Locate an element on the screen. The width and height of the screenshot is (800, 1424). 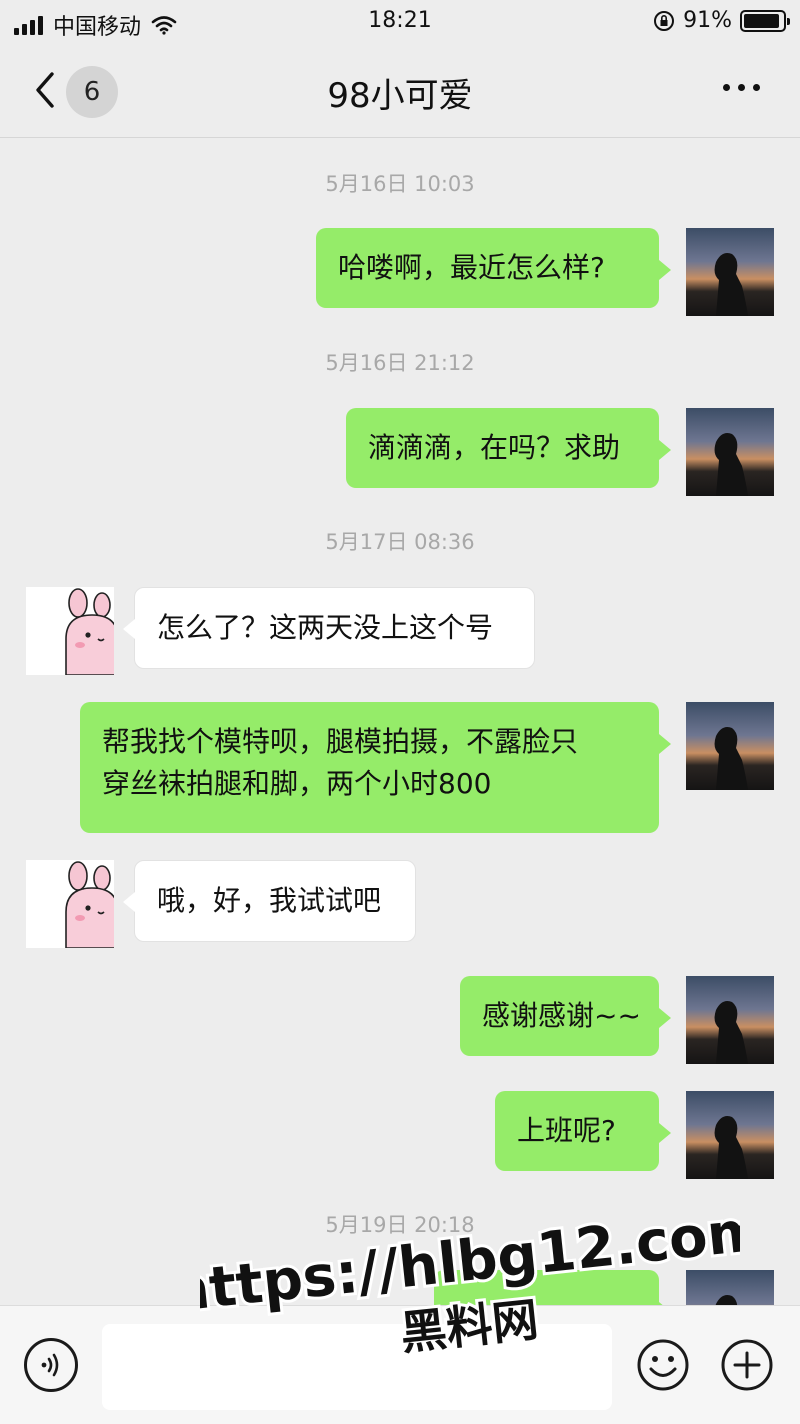
timestamp: 5月19日 20:18 is located at coordinates (400, 1225).